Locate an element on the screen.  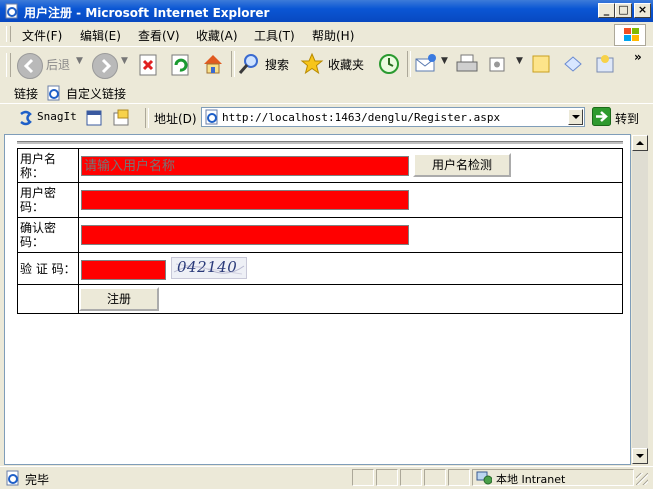
captcha-image: 042140 is located at coordinates (209, 268).